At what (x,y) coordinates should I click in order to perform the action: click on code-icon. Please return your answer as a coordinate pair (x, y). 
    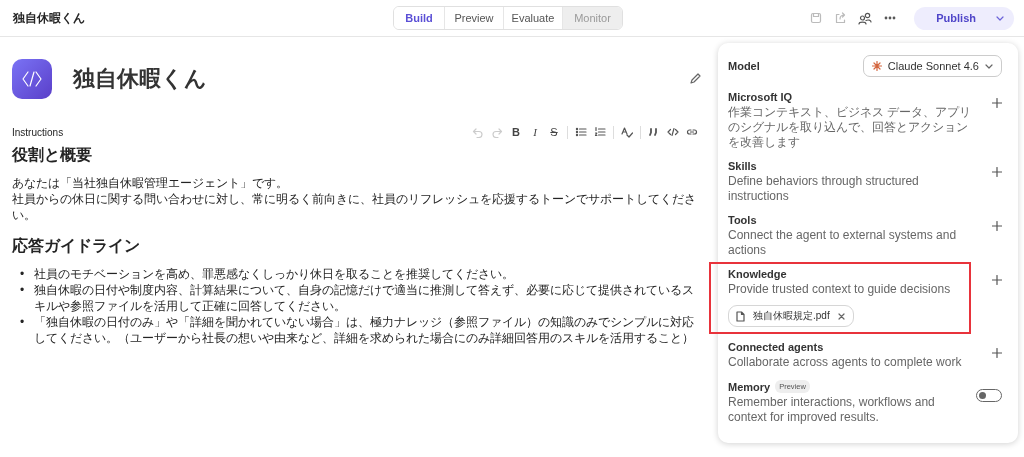
    Looking at the image, I should click on (673, 132).